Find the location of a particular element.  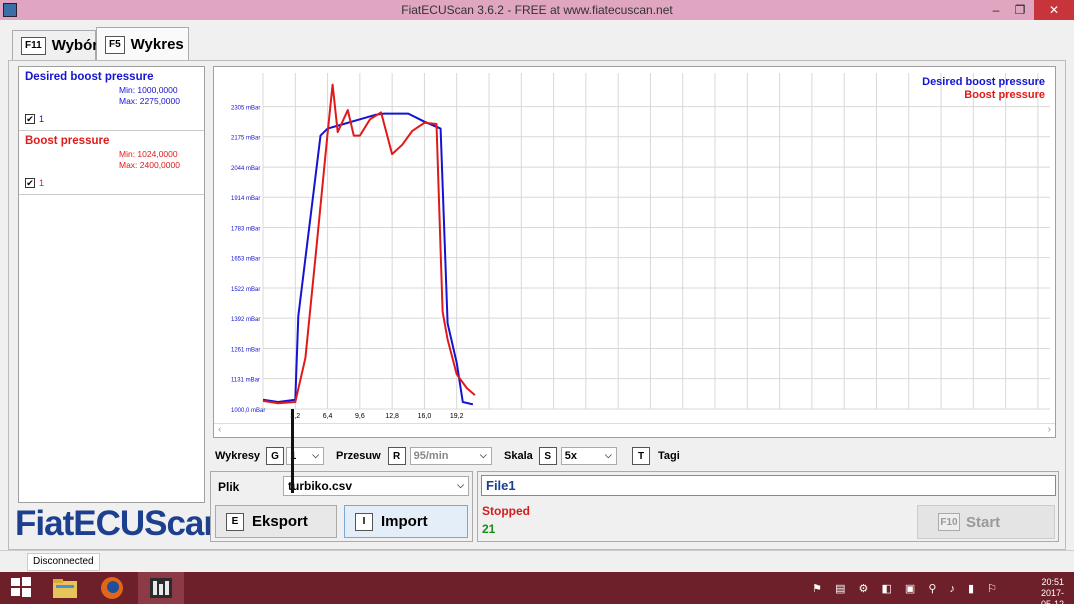

import-button: I Import is located at coordinates (406, 521).